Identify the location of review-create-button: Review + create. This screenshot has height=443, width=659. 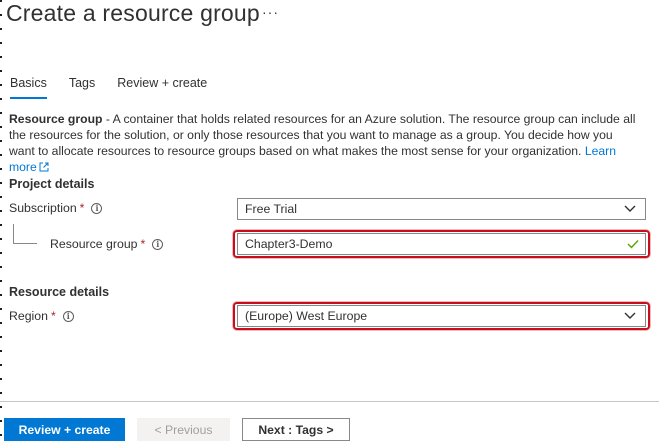
(64, 429).